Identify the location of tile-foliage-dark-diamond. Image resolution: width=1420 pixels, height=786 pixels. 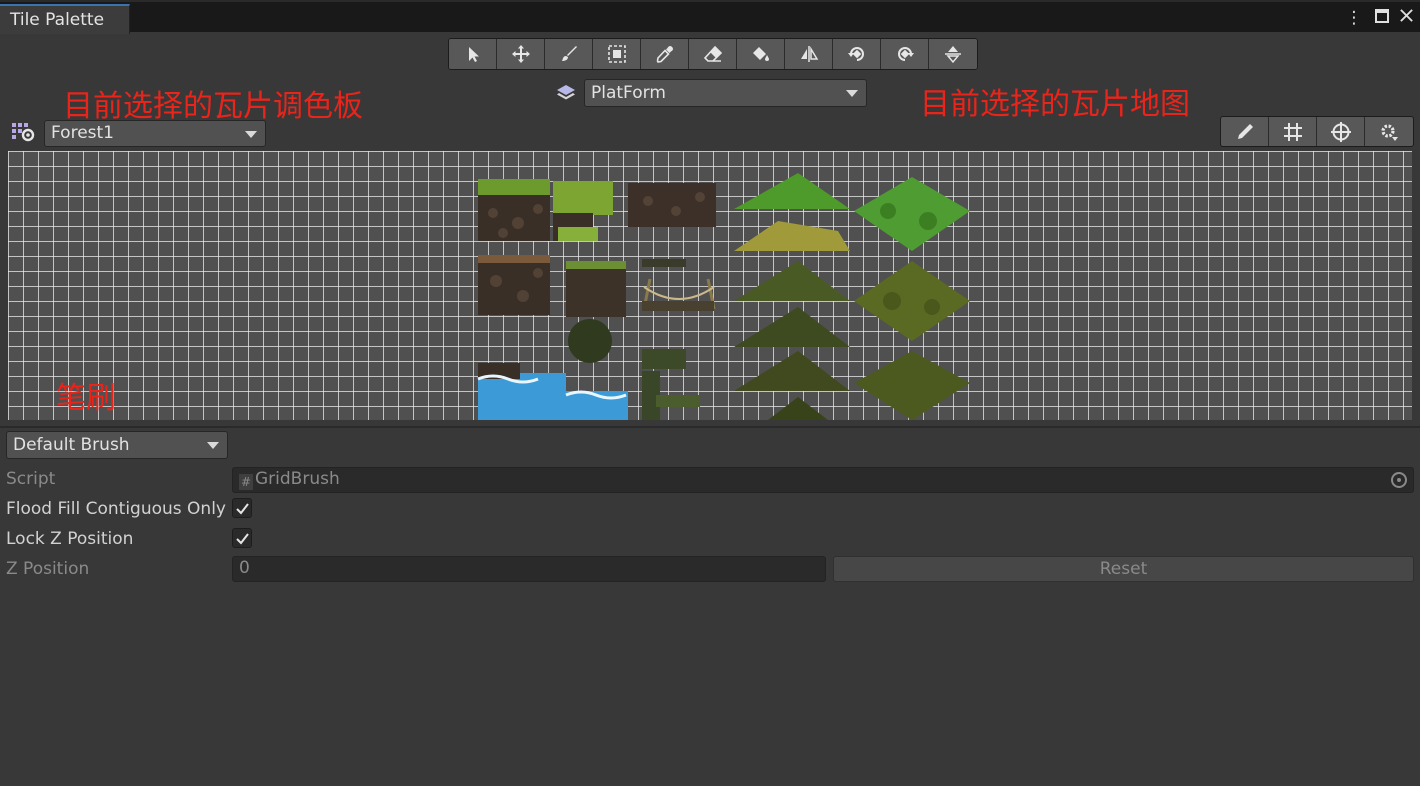
(912, 301).